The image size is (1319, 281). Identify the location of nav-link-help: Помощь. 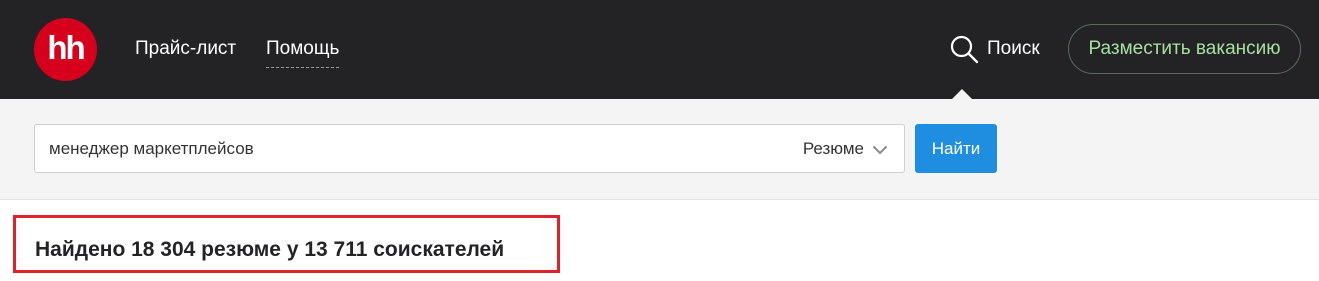
(303, 52).